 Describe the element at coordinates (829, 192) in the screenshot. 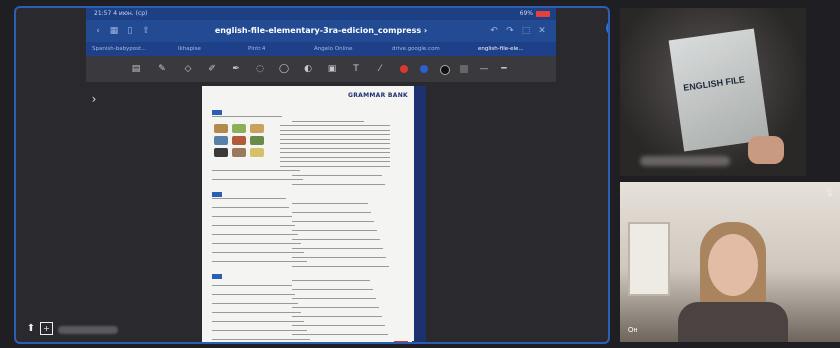

I see `mic-icon: 🎙` at that location.